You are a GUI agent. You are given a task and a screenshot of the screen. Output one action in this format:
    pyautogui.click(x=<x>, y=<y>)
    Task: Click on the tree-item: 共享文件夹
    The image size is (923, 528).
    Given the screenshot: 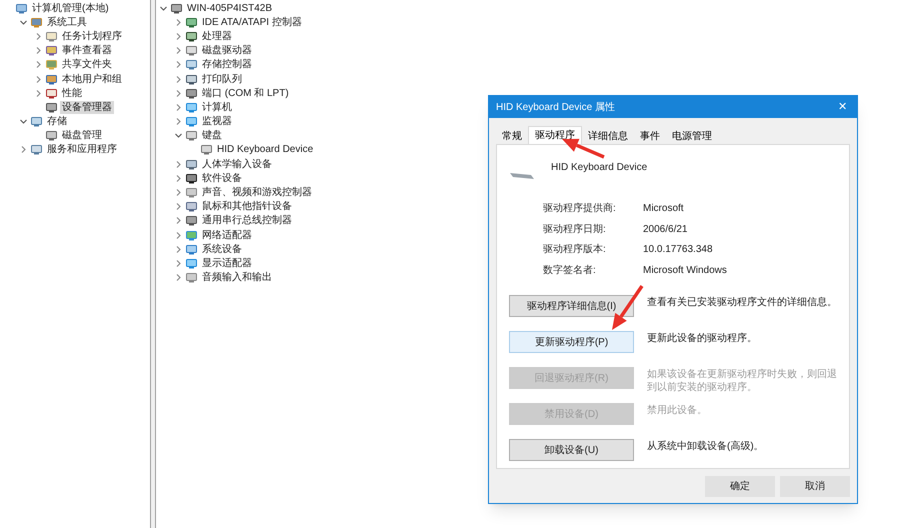 What is the action you would take?
    pyautogui.click(x=87, y=65)
    